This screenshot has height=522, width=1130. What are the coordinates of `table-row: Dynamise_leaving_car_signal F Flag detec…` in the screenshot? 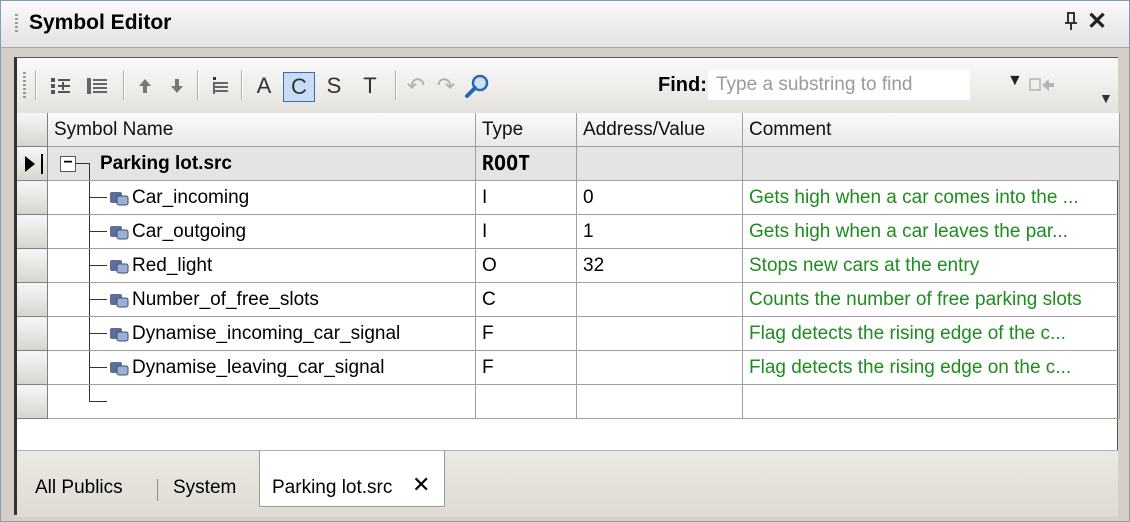 It's located at (568, 368).